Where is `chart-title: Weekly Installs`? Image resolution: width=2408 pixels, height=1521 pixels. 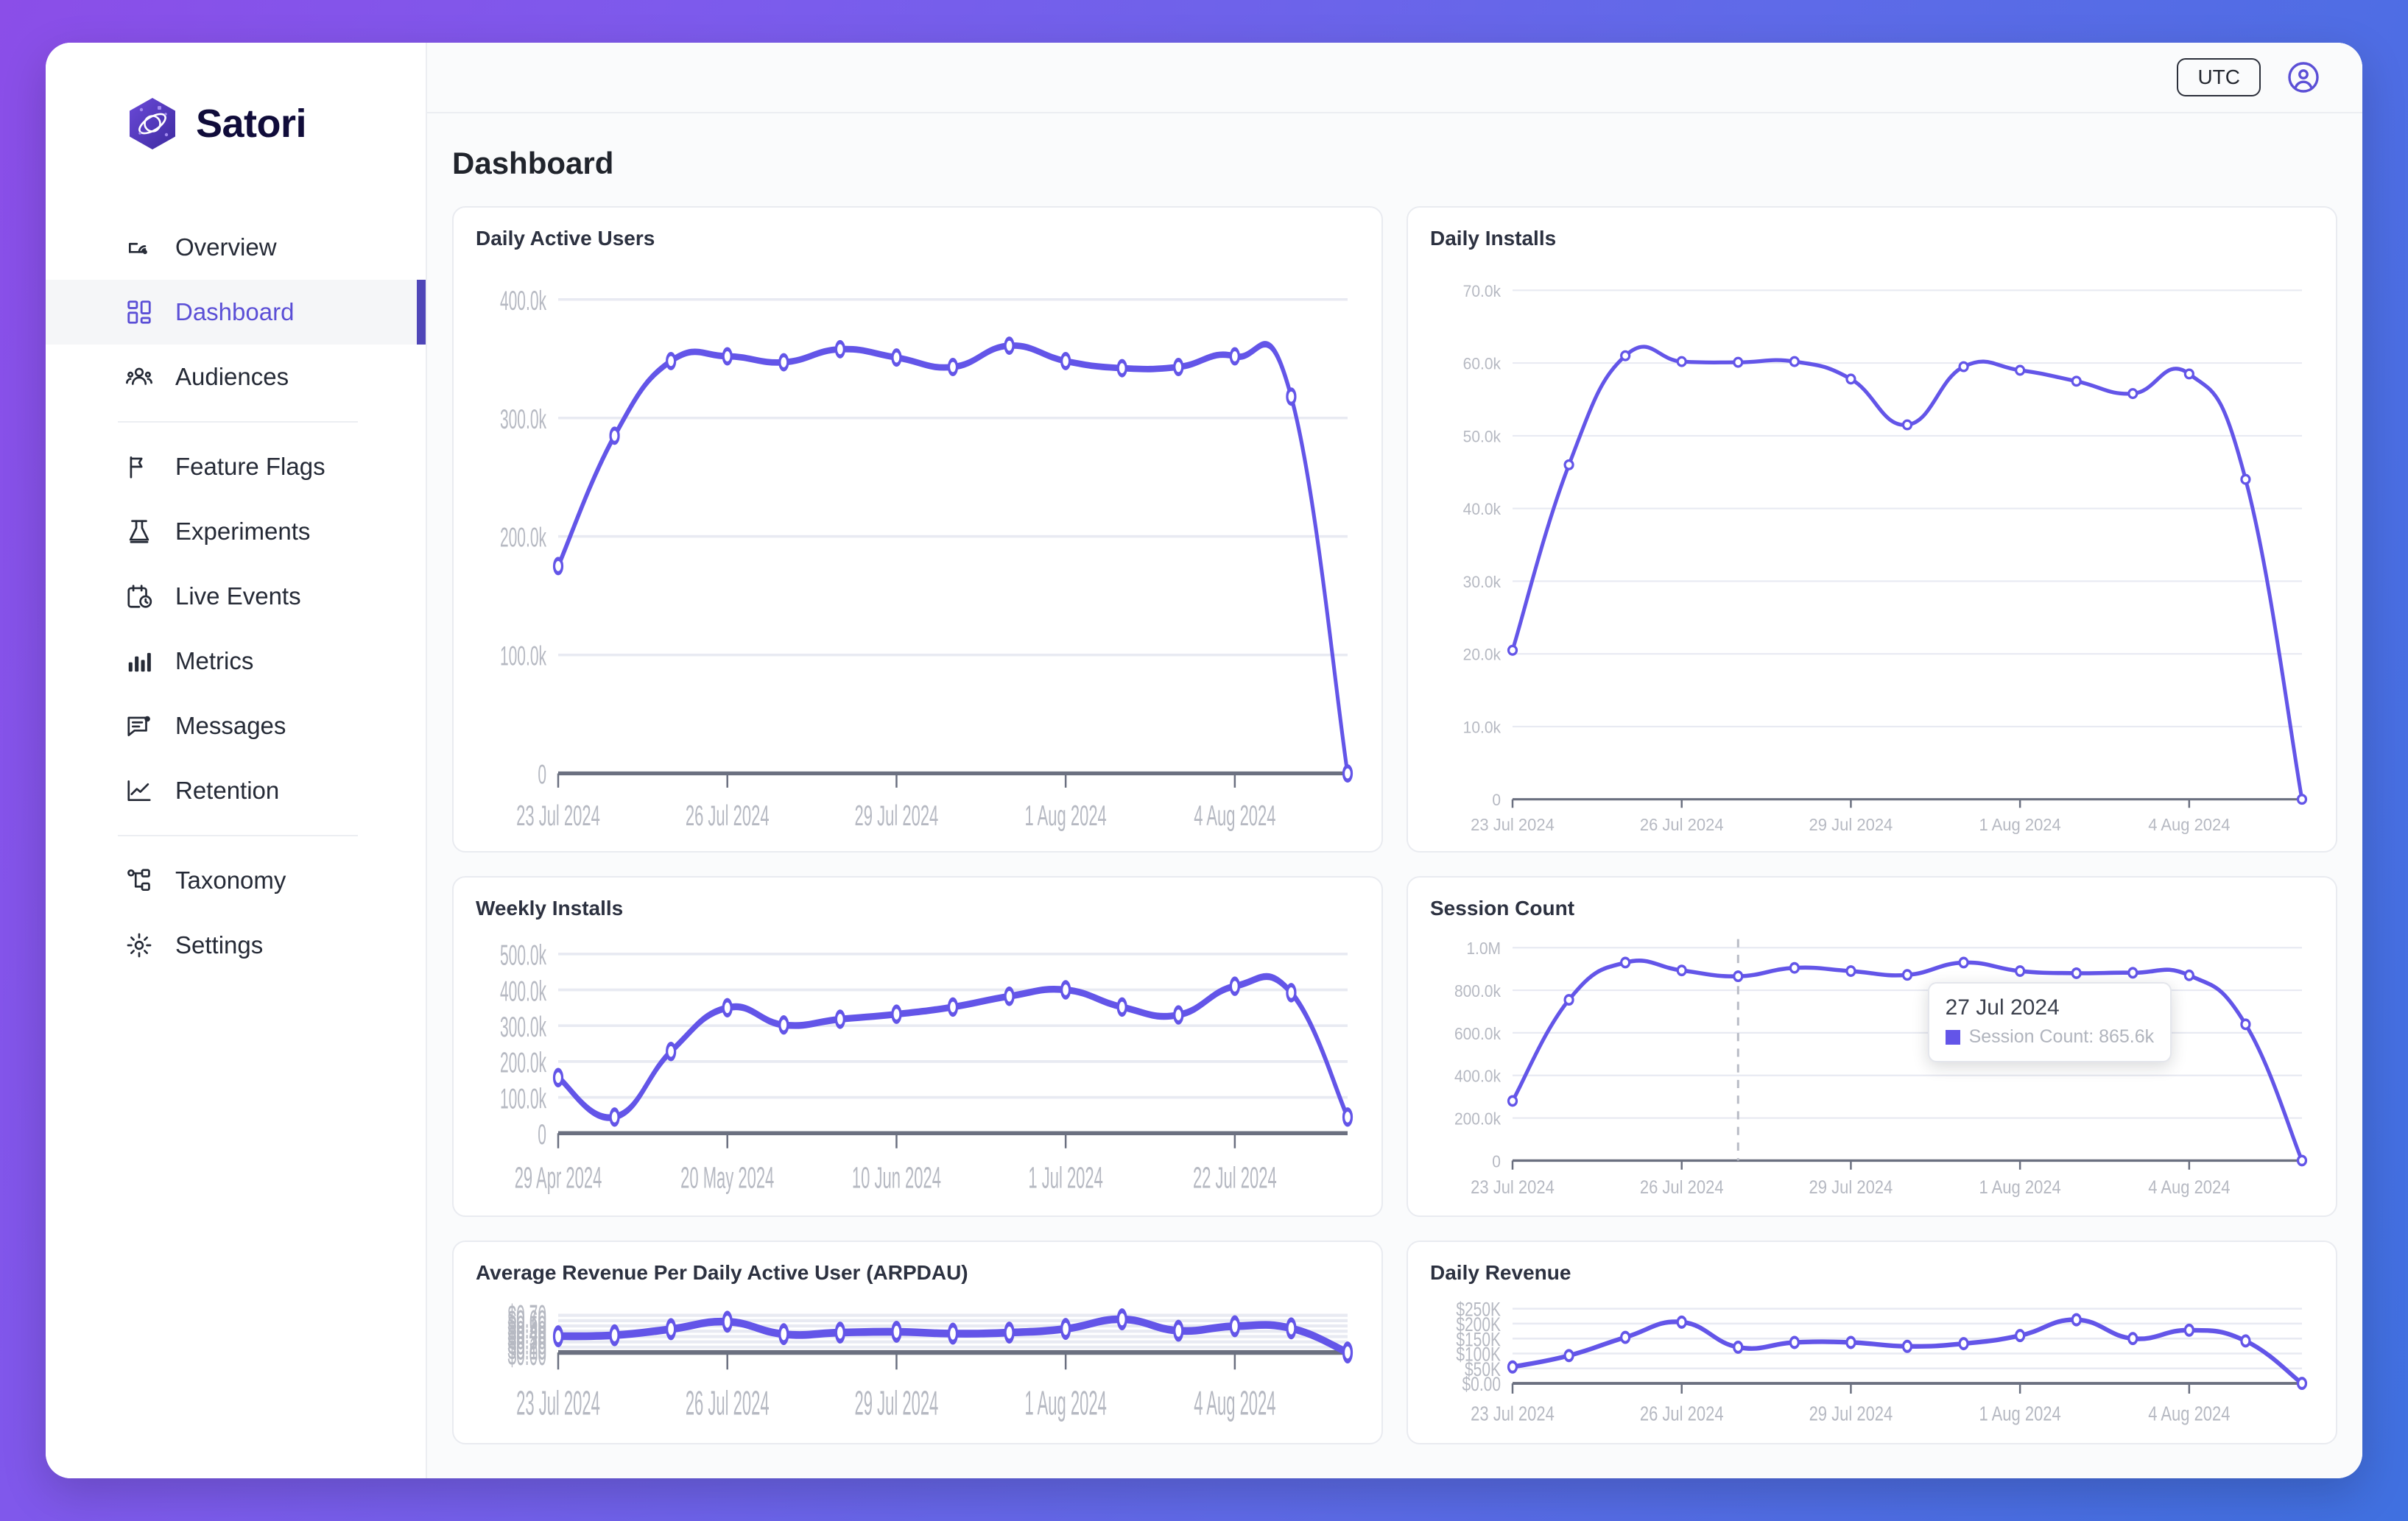
chart-title: Weekly Installs is located at coordinates (550, 908).